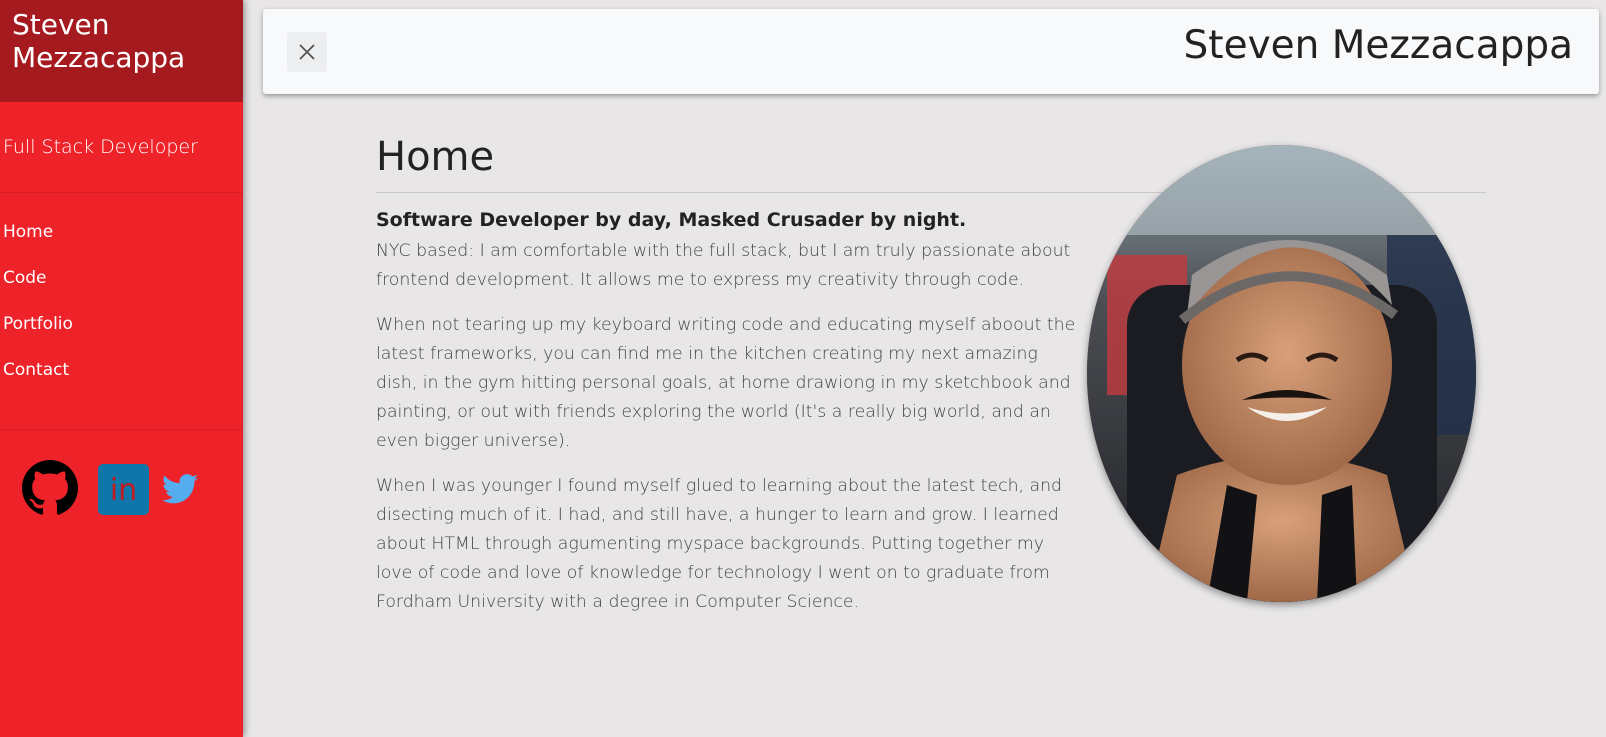 Image resolution: width=1606 pixels, height=737 pixels. What do you see at coordinates (1378, 45) in the screenshot?
I see `navbar-title: Steven Mezzacappa` at bounding box center [1378, 45].